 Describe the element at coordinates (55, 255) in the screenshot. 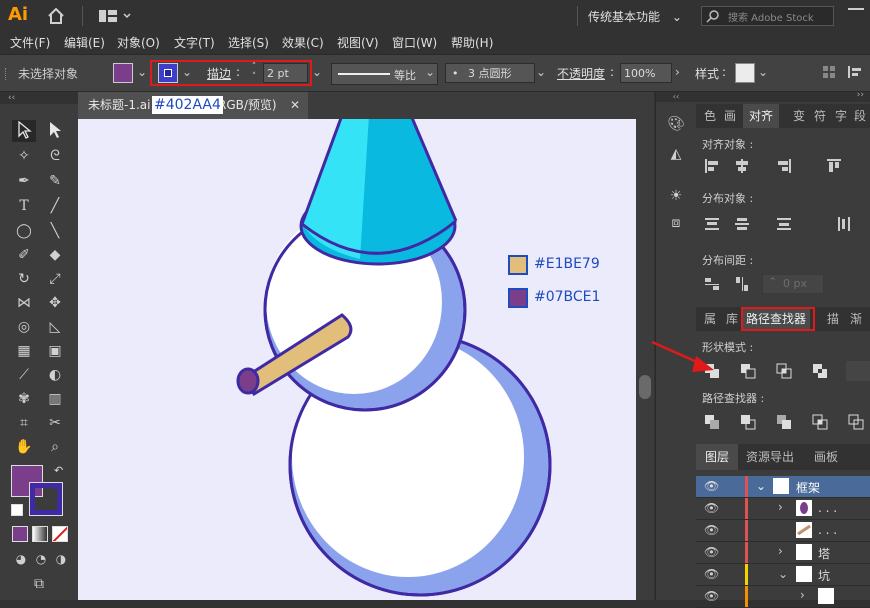

I see `eraser-icon: ◆` at that location.